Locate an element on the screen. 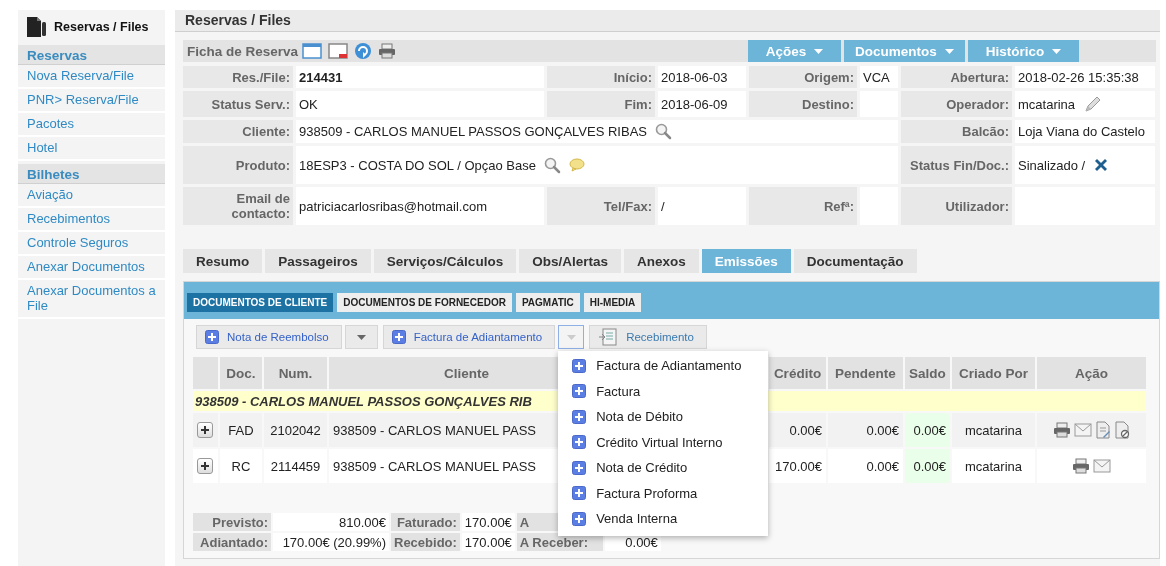 The image size is (1166, 566). sidebar-item: Nova Reserva/File is located at coordinates (91, 77).